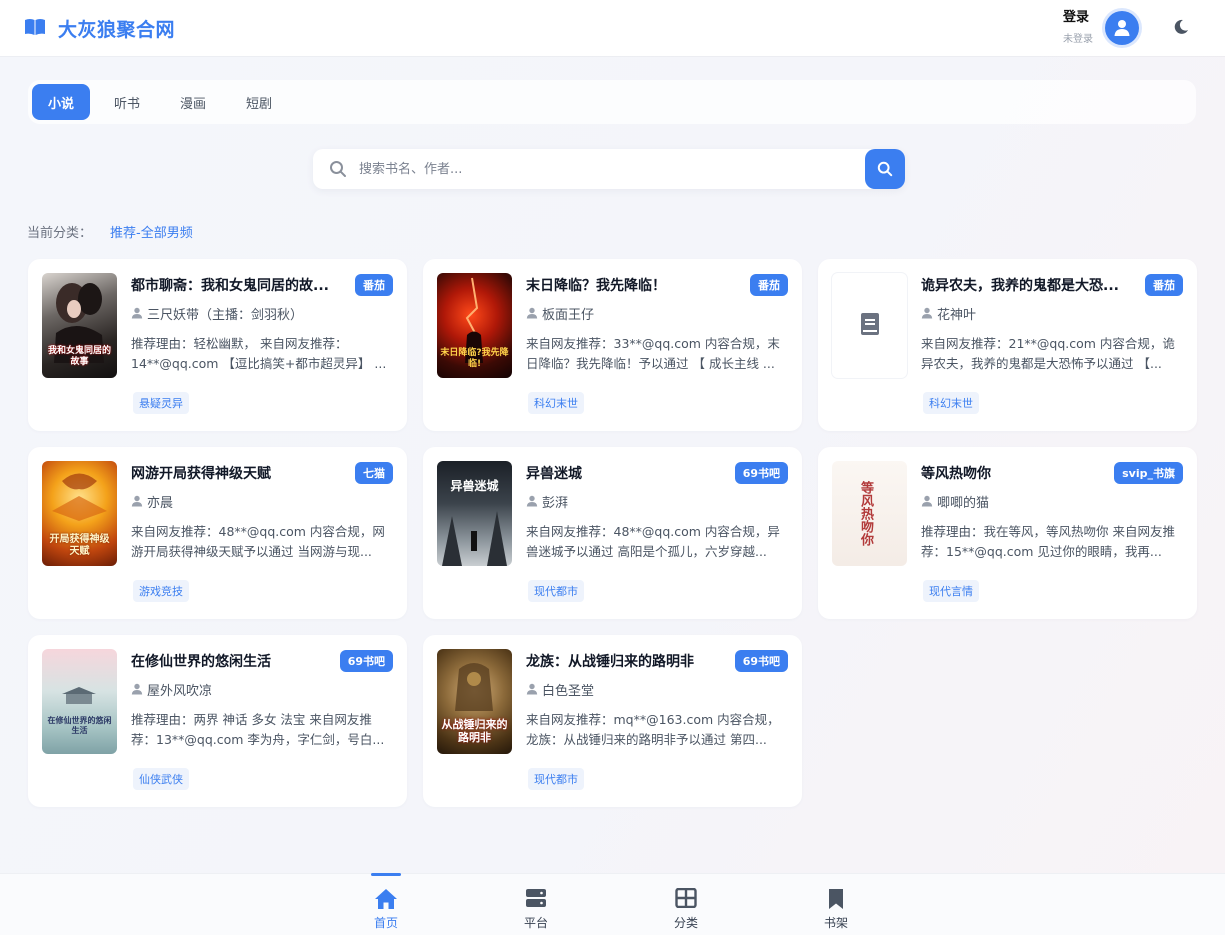  Describe the element at coordinates (374, 473) in the screenshot. I see `source-badge: 七猫` at that location.